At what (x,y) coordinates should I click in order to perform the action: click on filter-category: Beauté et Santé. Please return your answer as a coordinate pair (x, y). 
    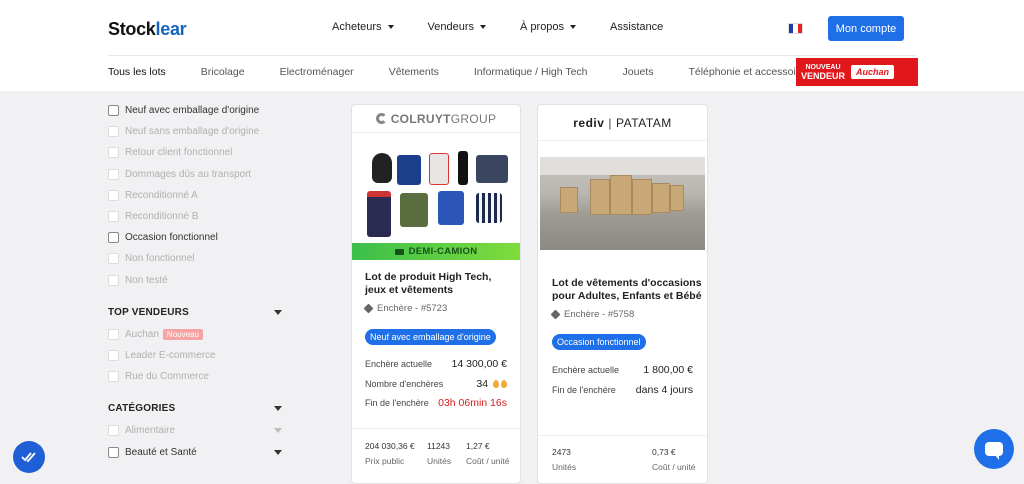
    Looking at the image, I should click on (198, 451).